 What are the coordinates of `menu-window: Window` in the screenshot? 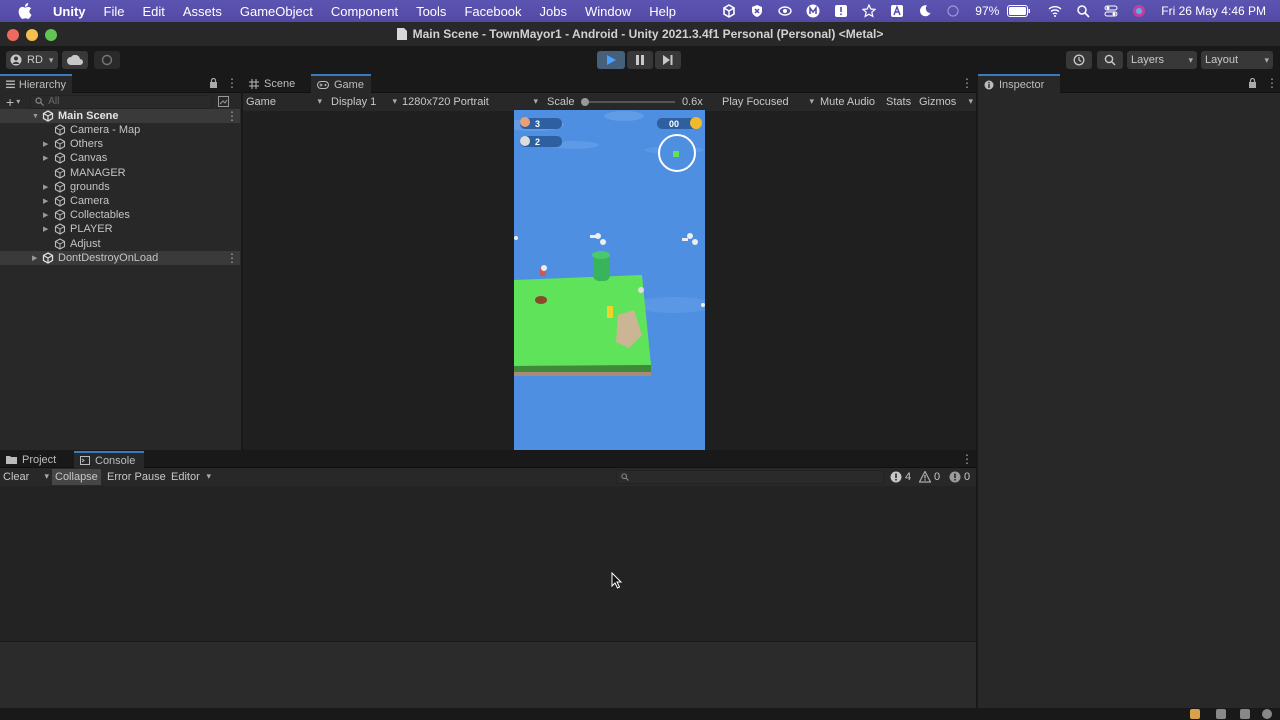 It's located at (608, 11).